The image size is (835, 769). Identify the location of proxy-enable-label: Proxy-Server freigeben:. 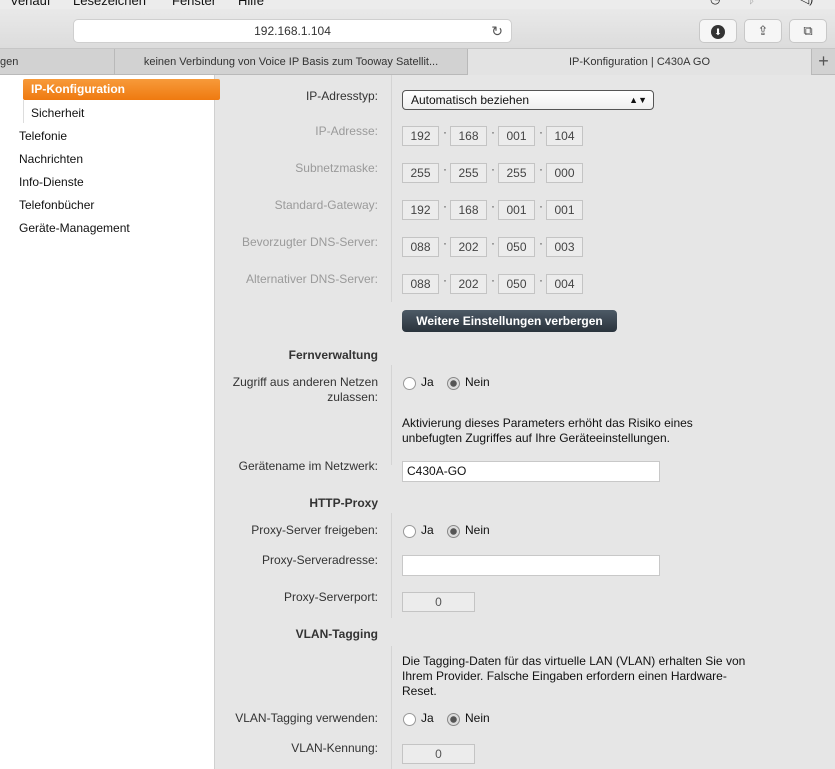
(314, 530).